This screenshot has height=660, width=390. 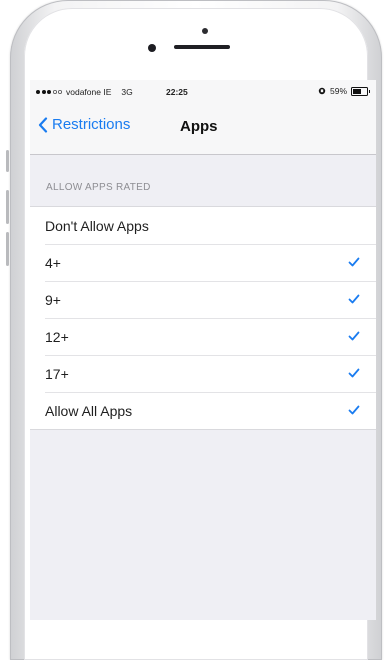 I want to click on battery-tip, so click(x=369, y=91).